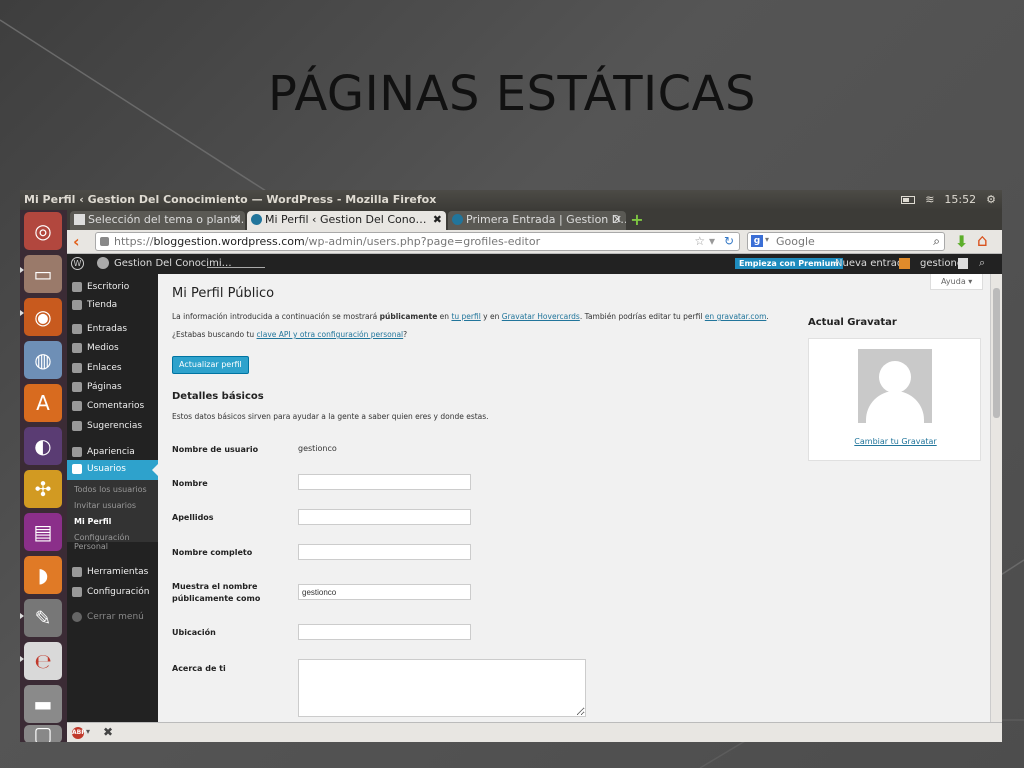 This screenshot has height=768, width=1024. I want to click on menu-item-paginas: Páginas, so click(112, 387).